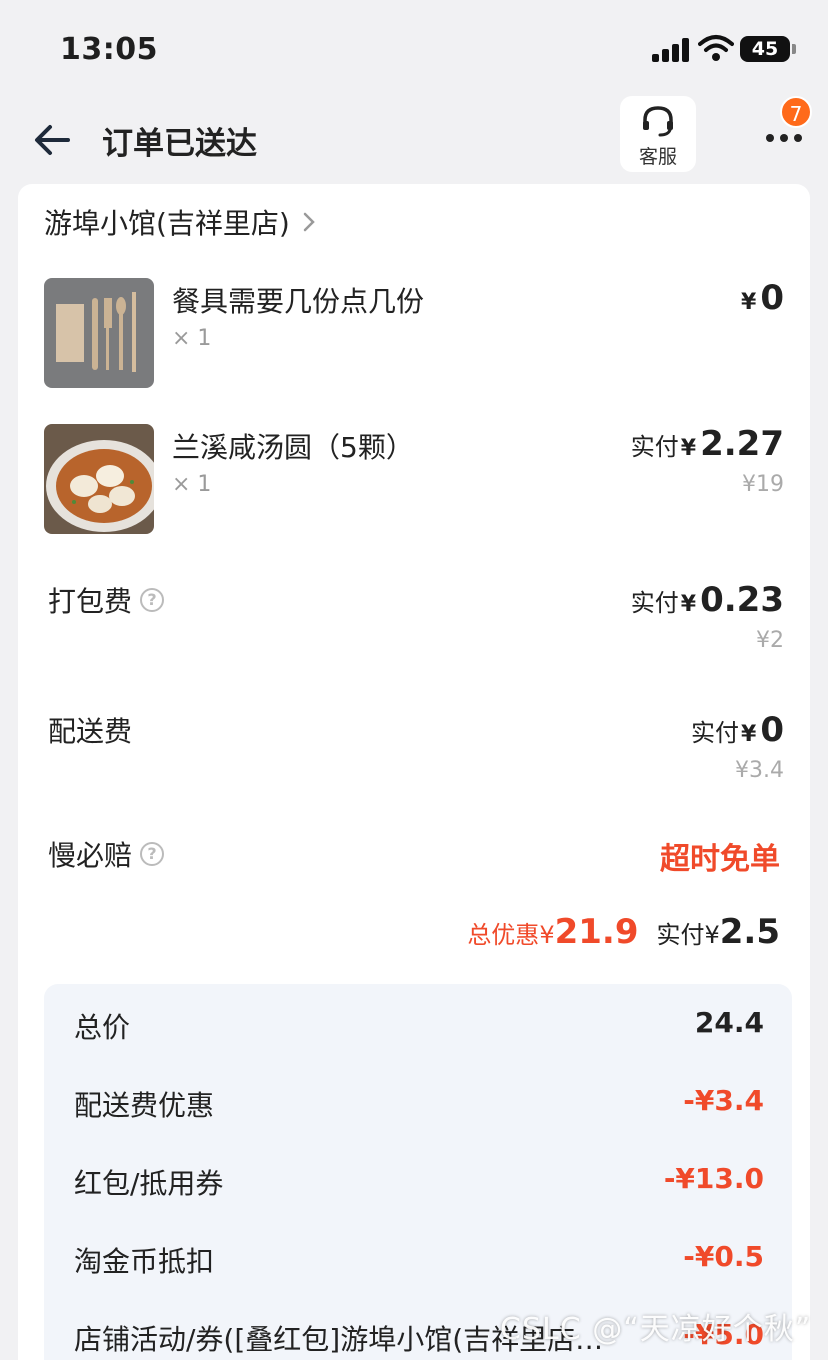  Describe the element at coordinates (90, 601) in the screenshot. I see `fee-label: 打包费` at that location.